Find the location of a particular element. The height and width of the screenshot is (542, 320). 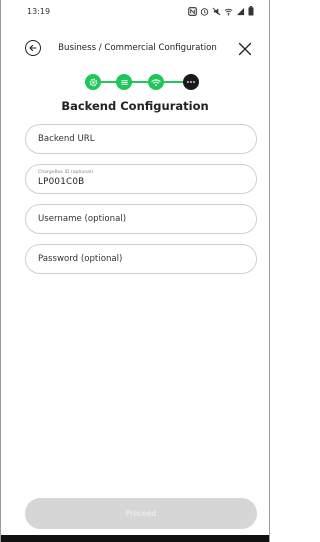

wifi-icon is located at coordinates (156, 82).